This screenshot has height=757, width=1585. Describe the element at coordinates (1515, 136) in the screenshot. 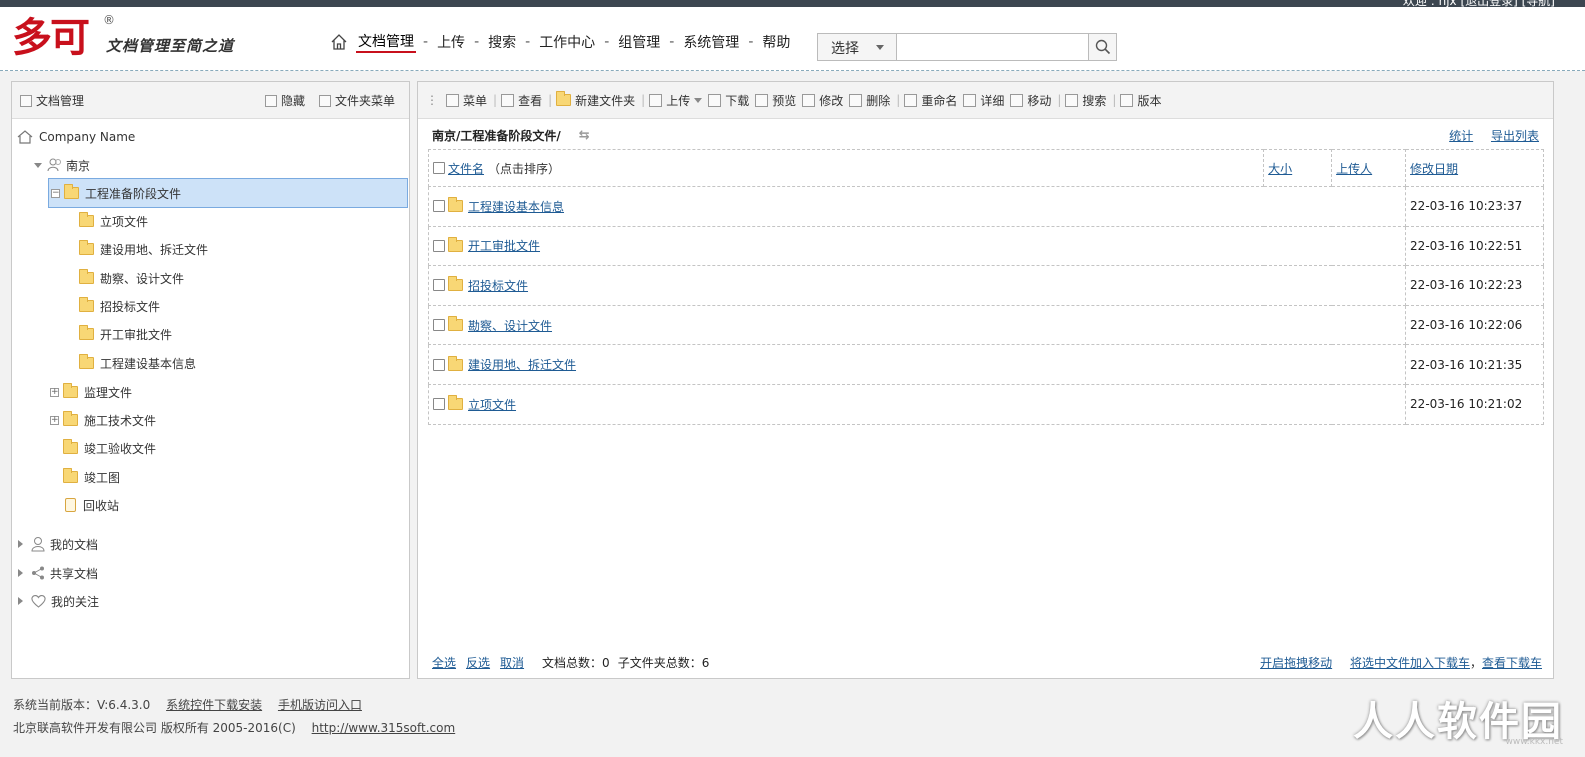

I see `export-list-link: 导出列表` at that location.